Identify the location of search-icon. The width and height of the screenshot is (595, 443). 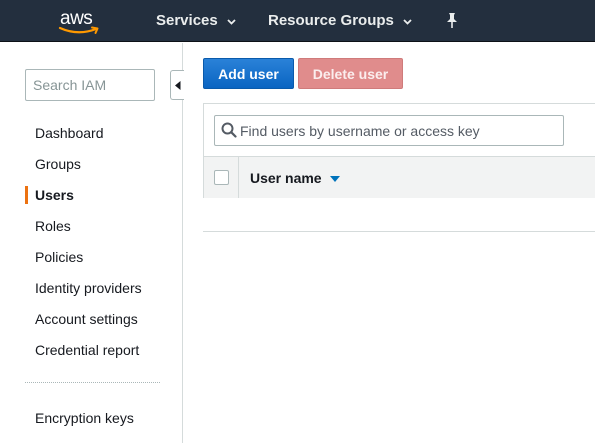
(229, 130).